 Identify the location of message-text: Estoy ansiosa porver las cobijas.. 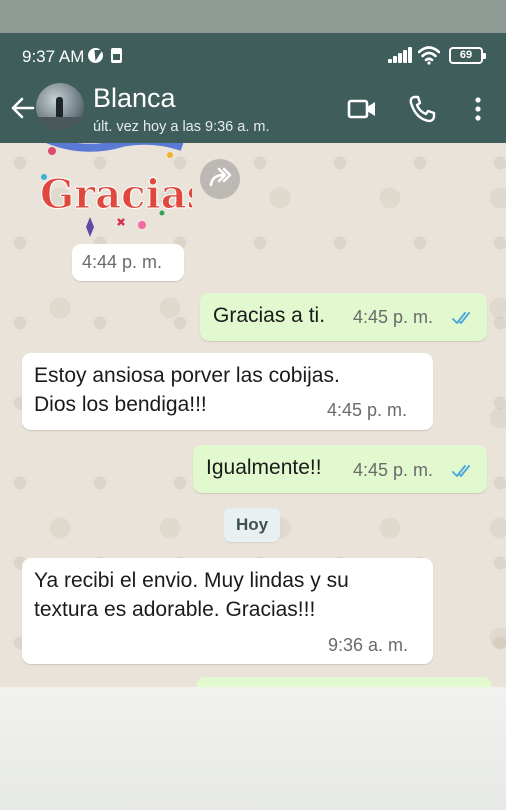
(187, 375).